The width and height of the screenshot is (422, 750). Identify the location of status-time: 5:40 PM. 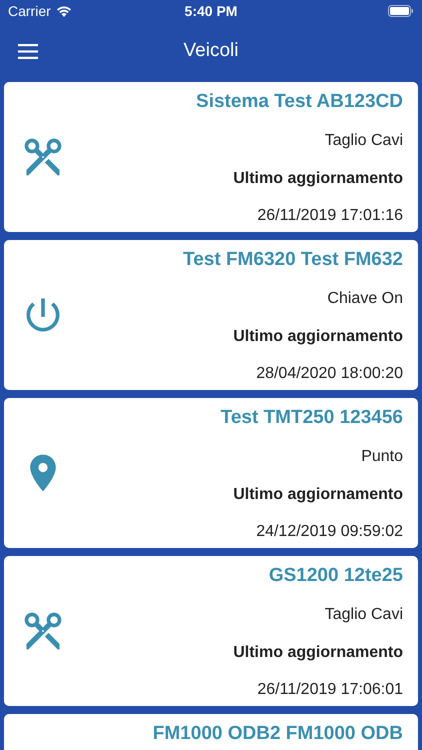
(211, 11).